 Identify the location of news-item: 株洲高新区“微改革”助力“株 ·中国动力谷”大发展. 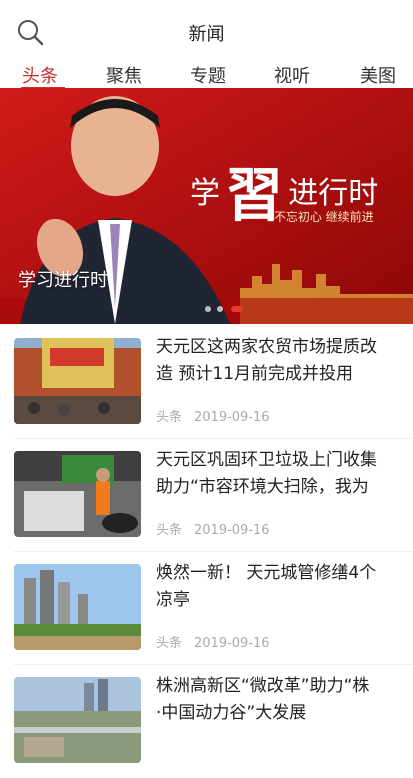
(206, 721).